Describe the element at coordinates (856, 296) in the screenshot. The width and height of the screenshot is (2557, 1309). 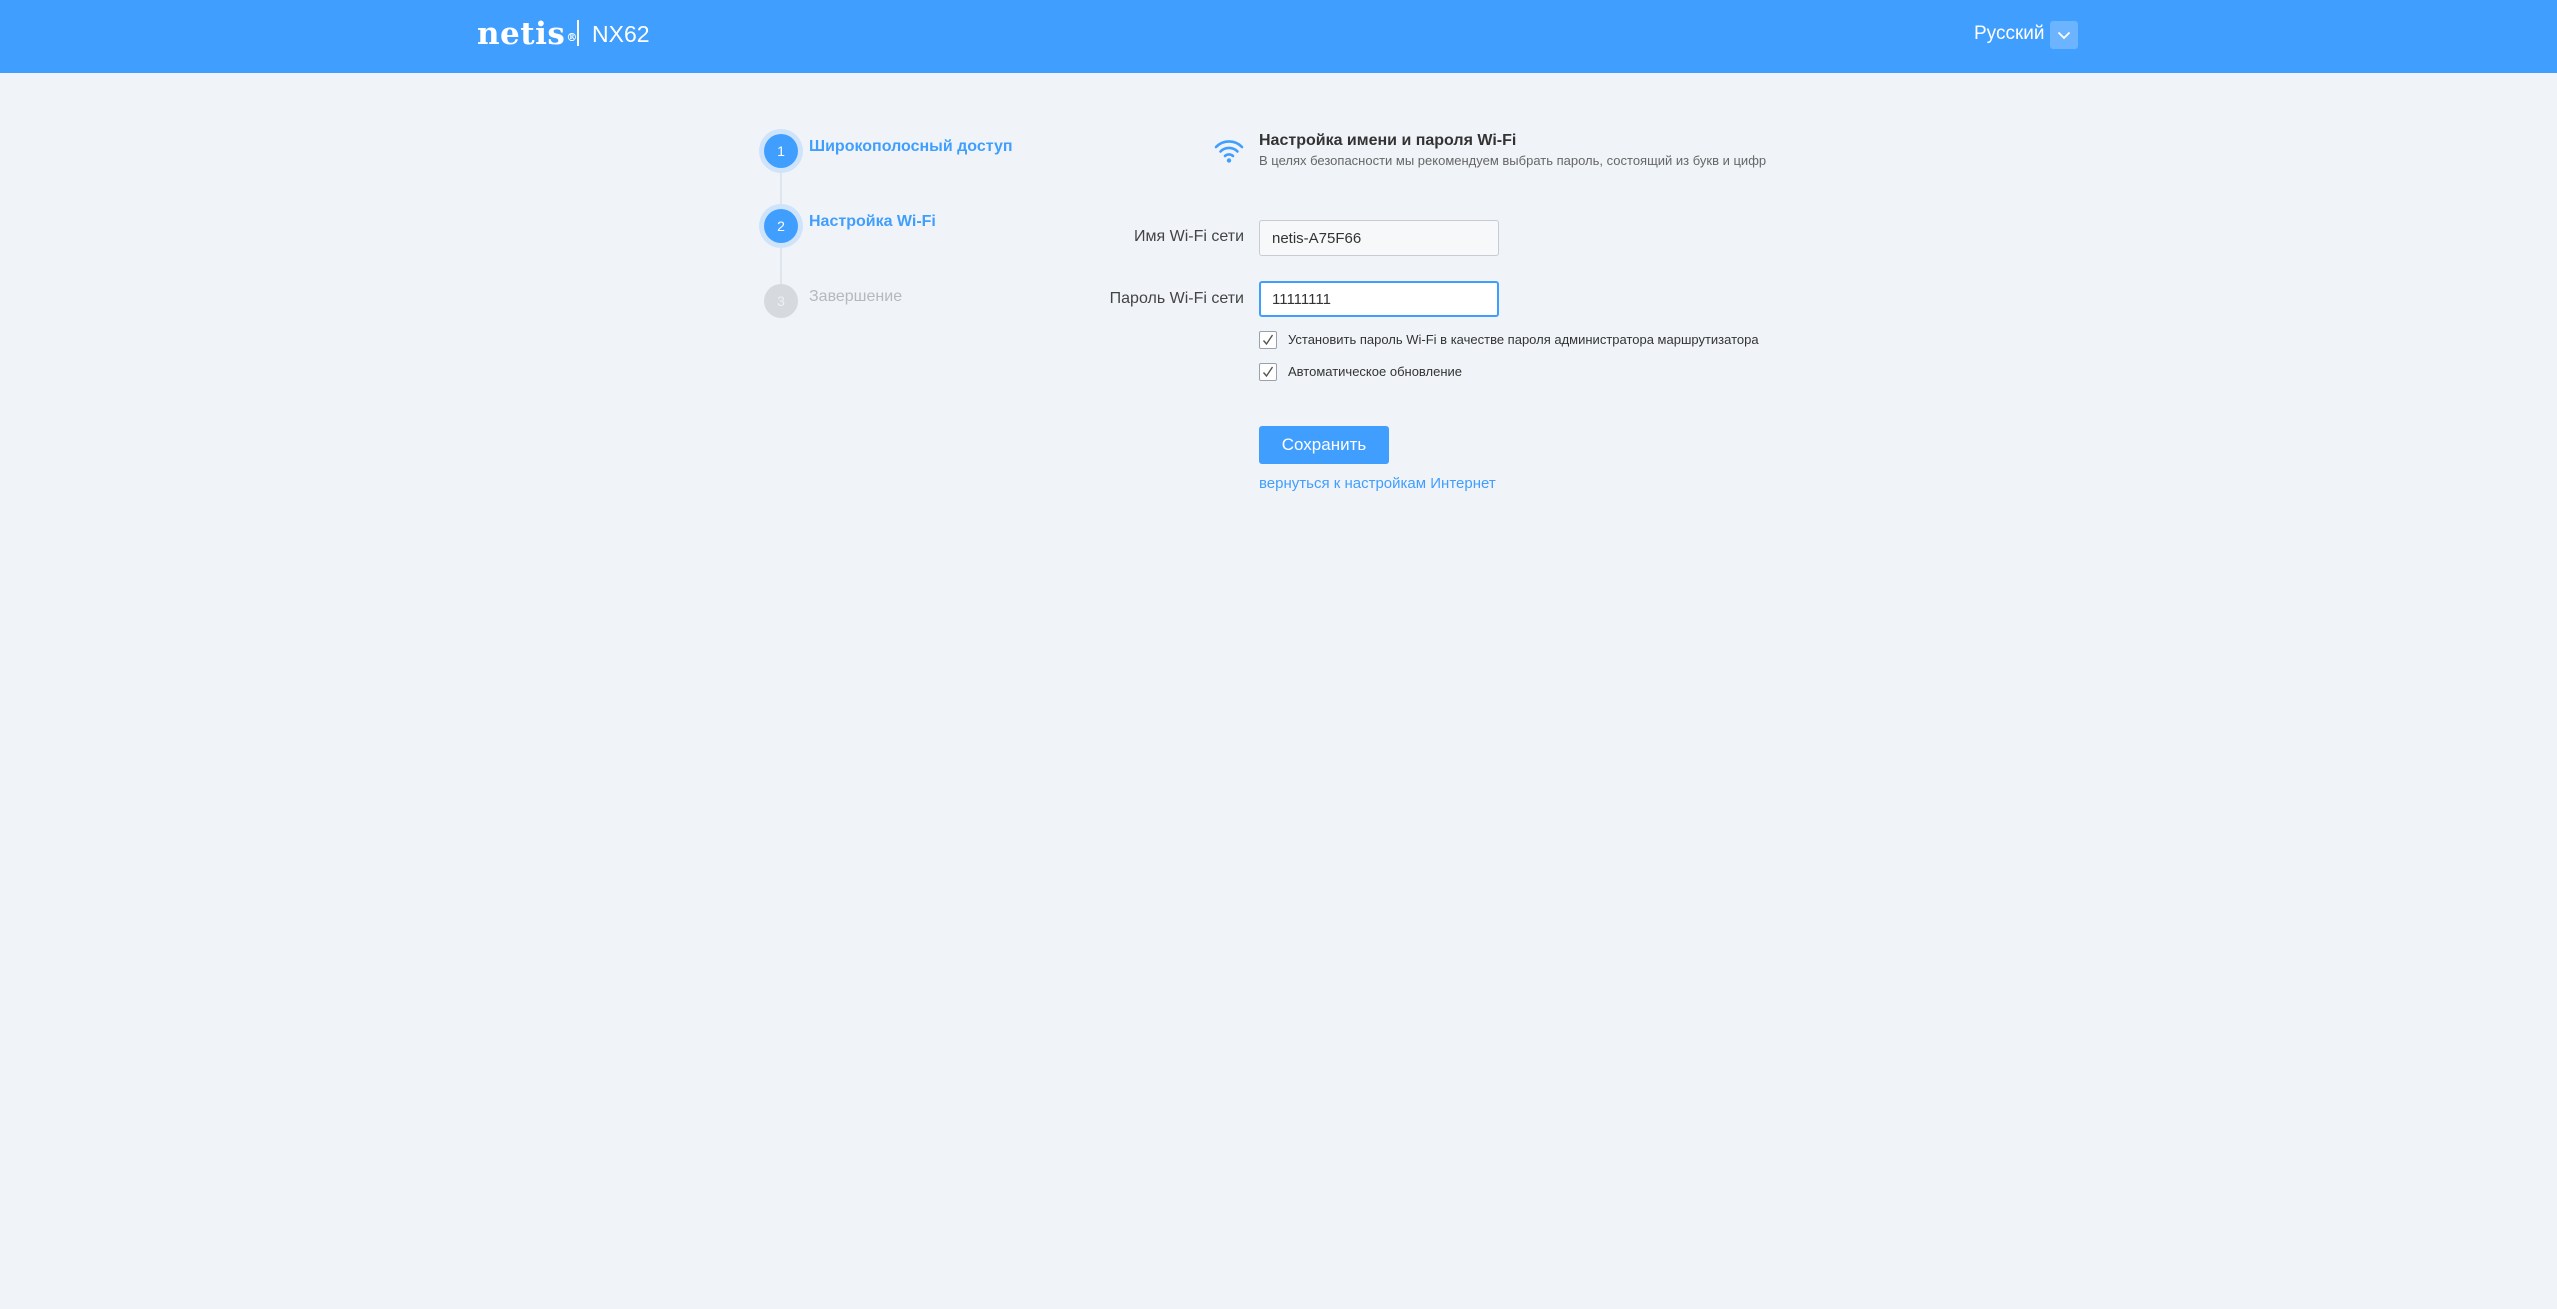
I see `step-3-label: Завершение` at that location.